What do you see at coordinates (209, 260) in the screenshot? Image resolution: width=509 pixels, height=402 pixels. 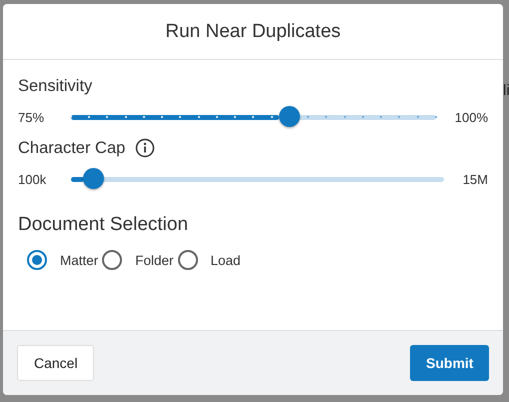 I see `radio-option: Load` at bounding box center [209, 260].